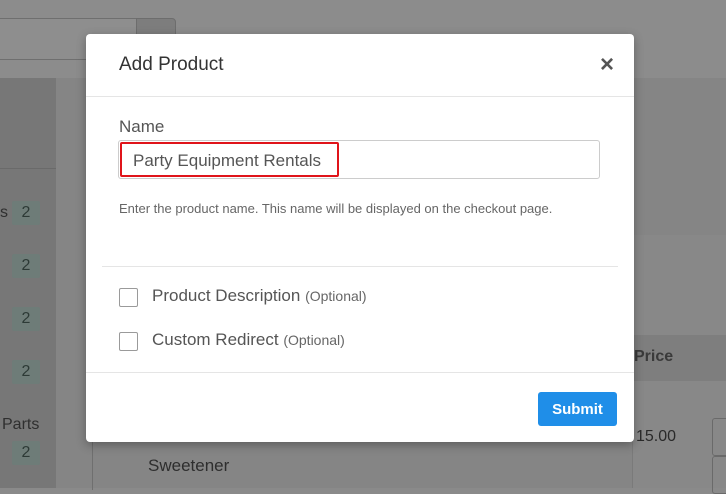 This screenshot has height=494, width=726. Describe the element at coordinates (359, 159) in the screenshot. I see `product-name-input: Party Equipment Rentals` at that location.